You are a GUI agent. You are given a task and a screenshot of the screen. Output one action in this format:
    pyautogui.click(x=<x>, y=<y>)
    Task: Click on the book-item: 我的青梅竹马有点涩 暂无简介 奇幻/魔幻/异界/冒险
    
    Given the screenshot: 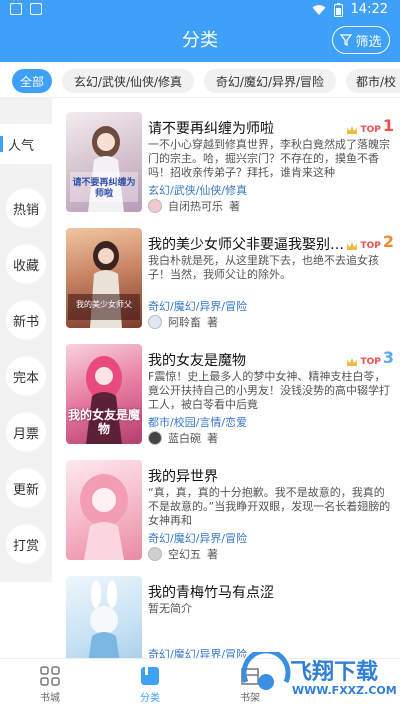 What is the action you would take?
    pyautogui.click(x=226, y=610)
    